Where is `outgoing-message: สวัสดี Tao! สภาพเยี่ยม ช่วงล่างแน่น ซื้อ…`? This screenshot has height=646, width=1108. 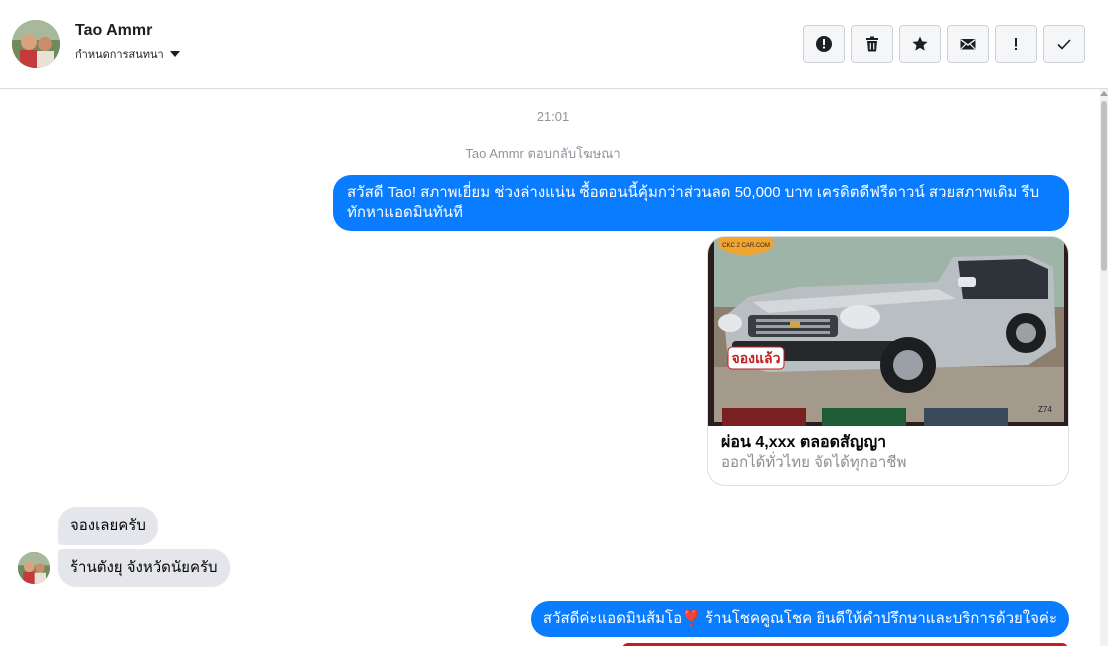
outgoing-message: สวัสดี Tao! สภาพเยี่ยม ช่วงล่างแน่น ซื้อ… is located at coordinates (701, 203).